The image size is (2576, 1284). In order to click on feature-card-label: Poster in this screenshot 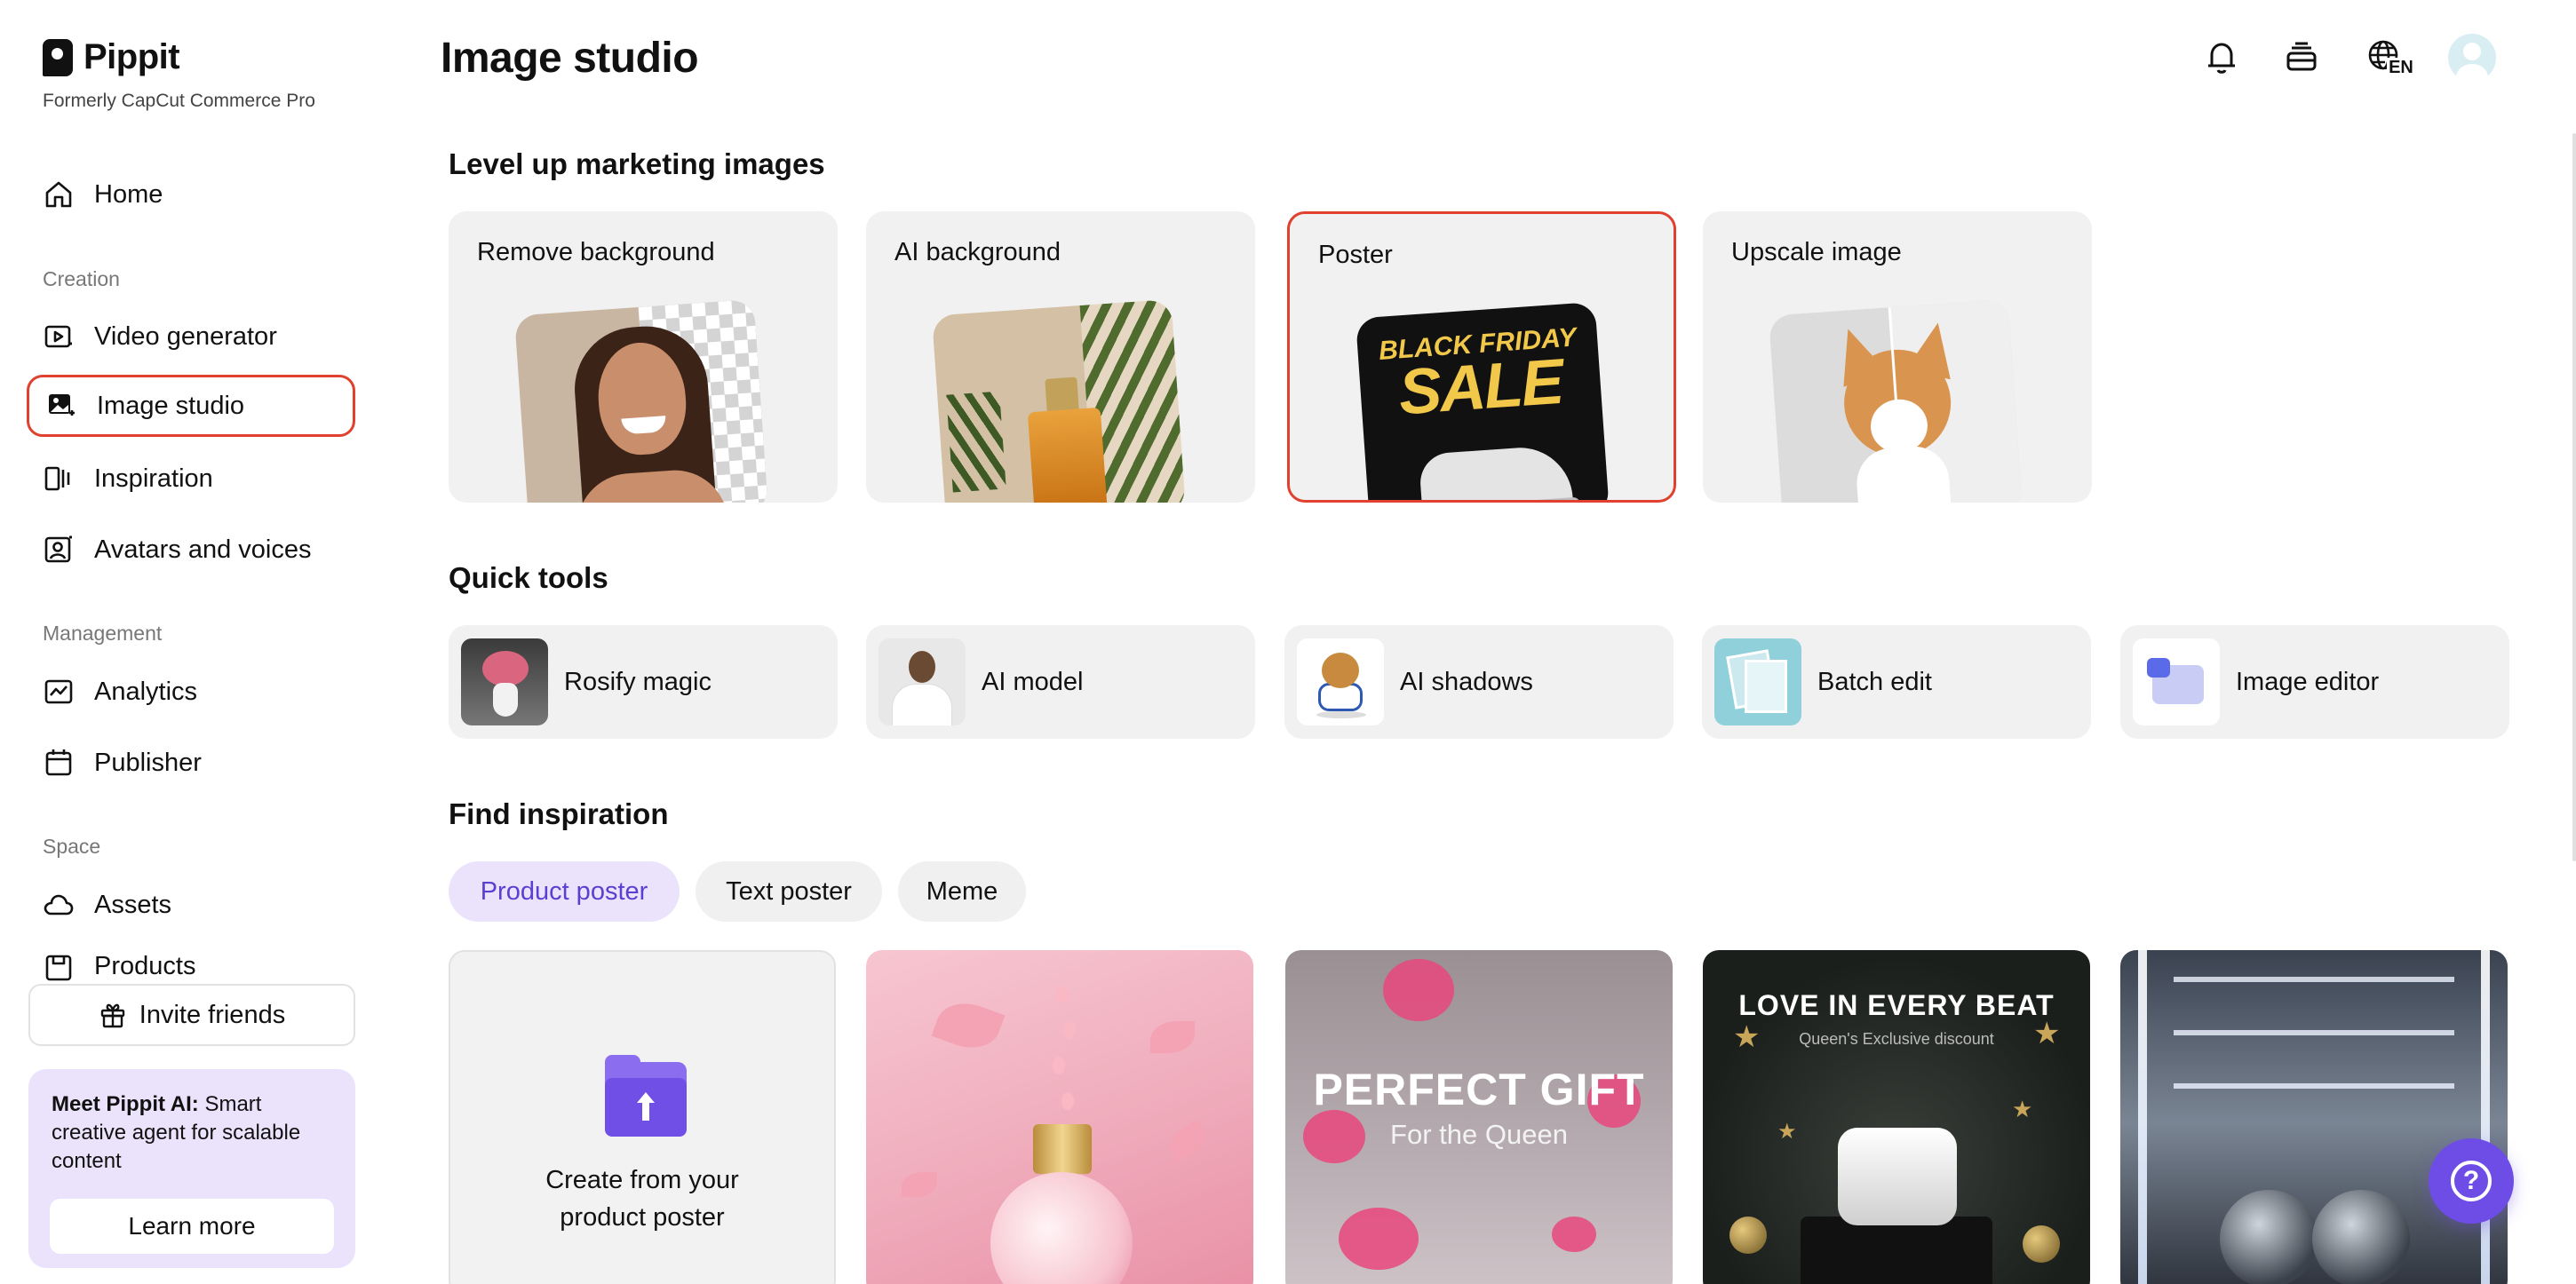, I will do `click(1355, 255)`.